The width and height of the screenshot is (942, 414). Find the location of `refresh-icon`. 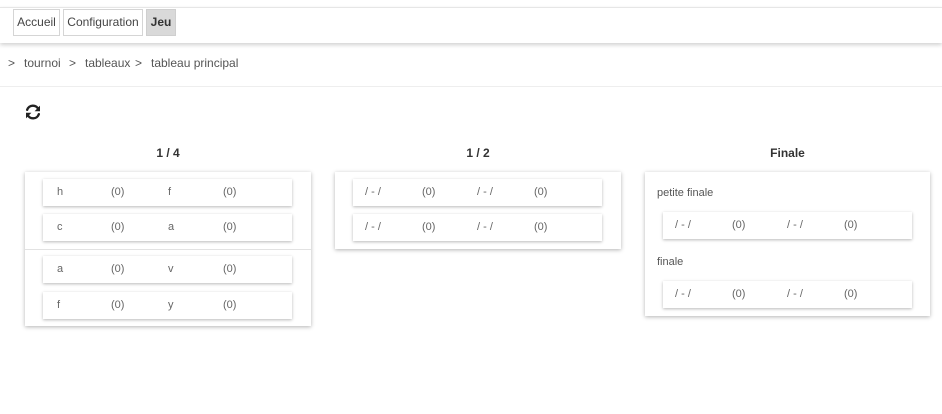

refresh-icon is located at coordinates (33, 112).